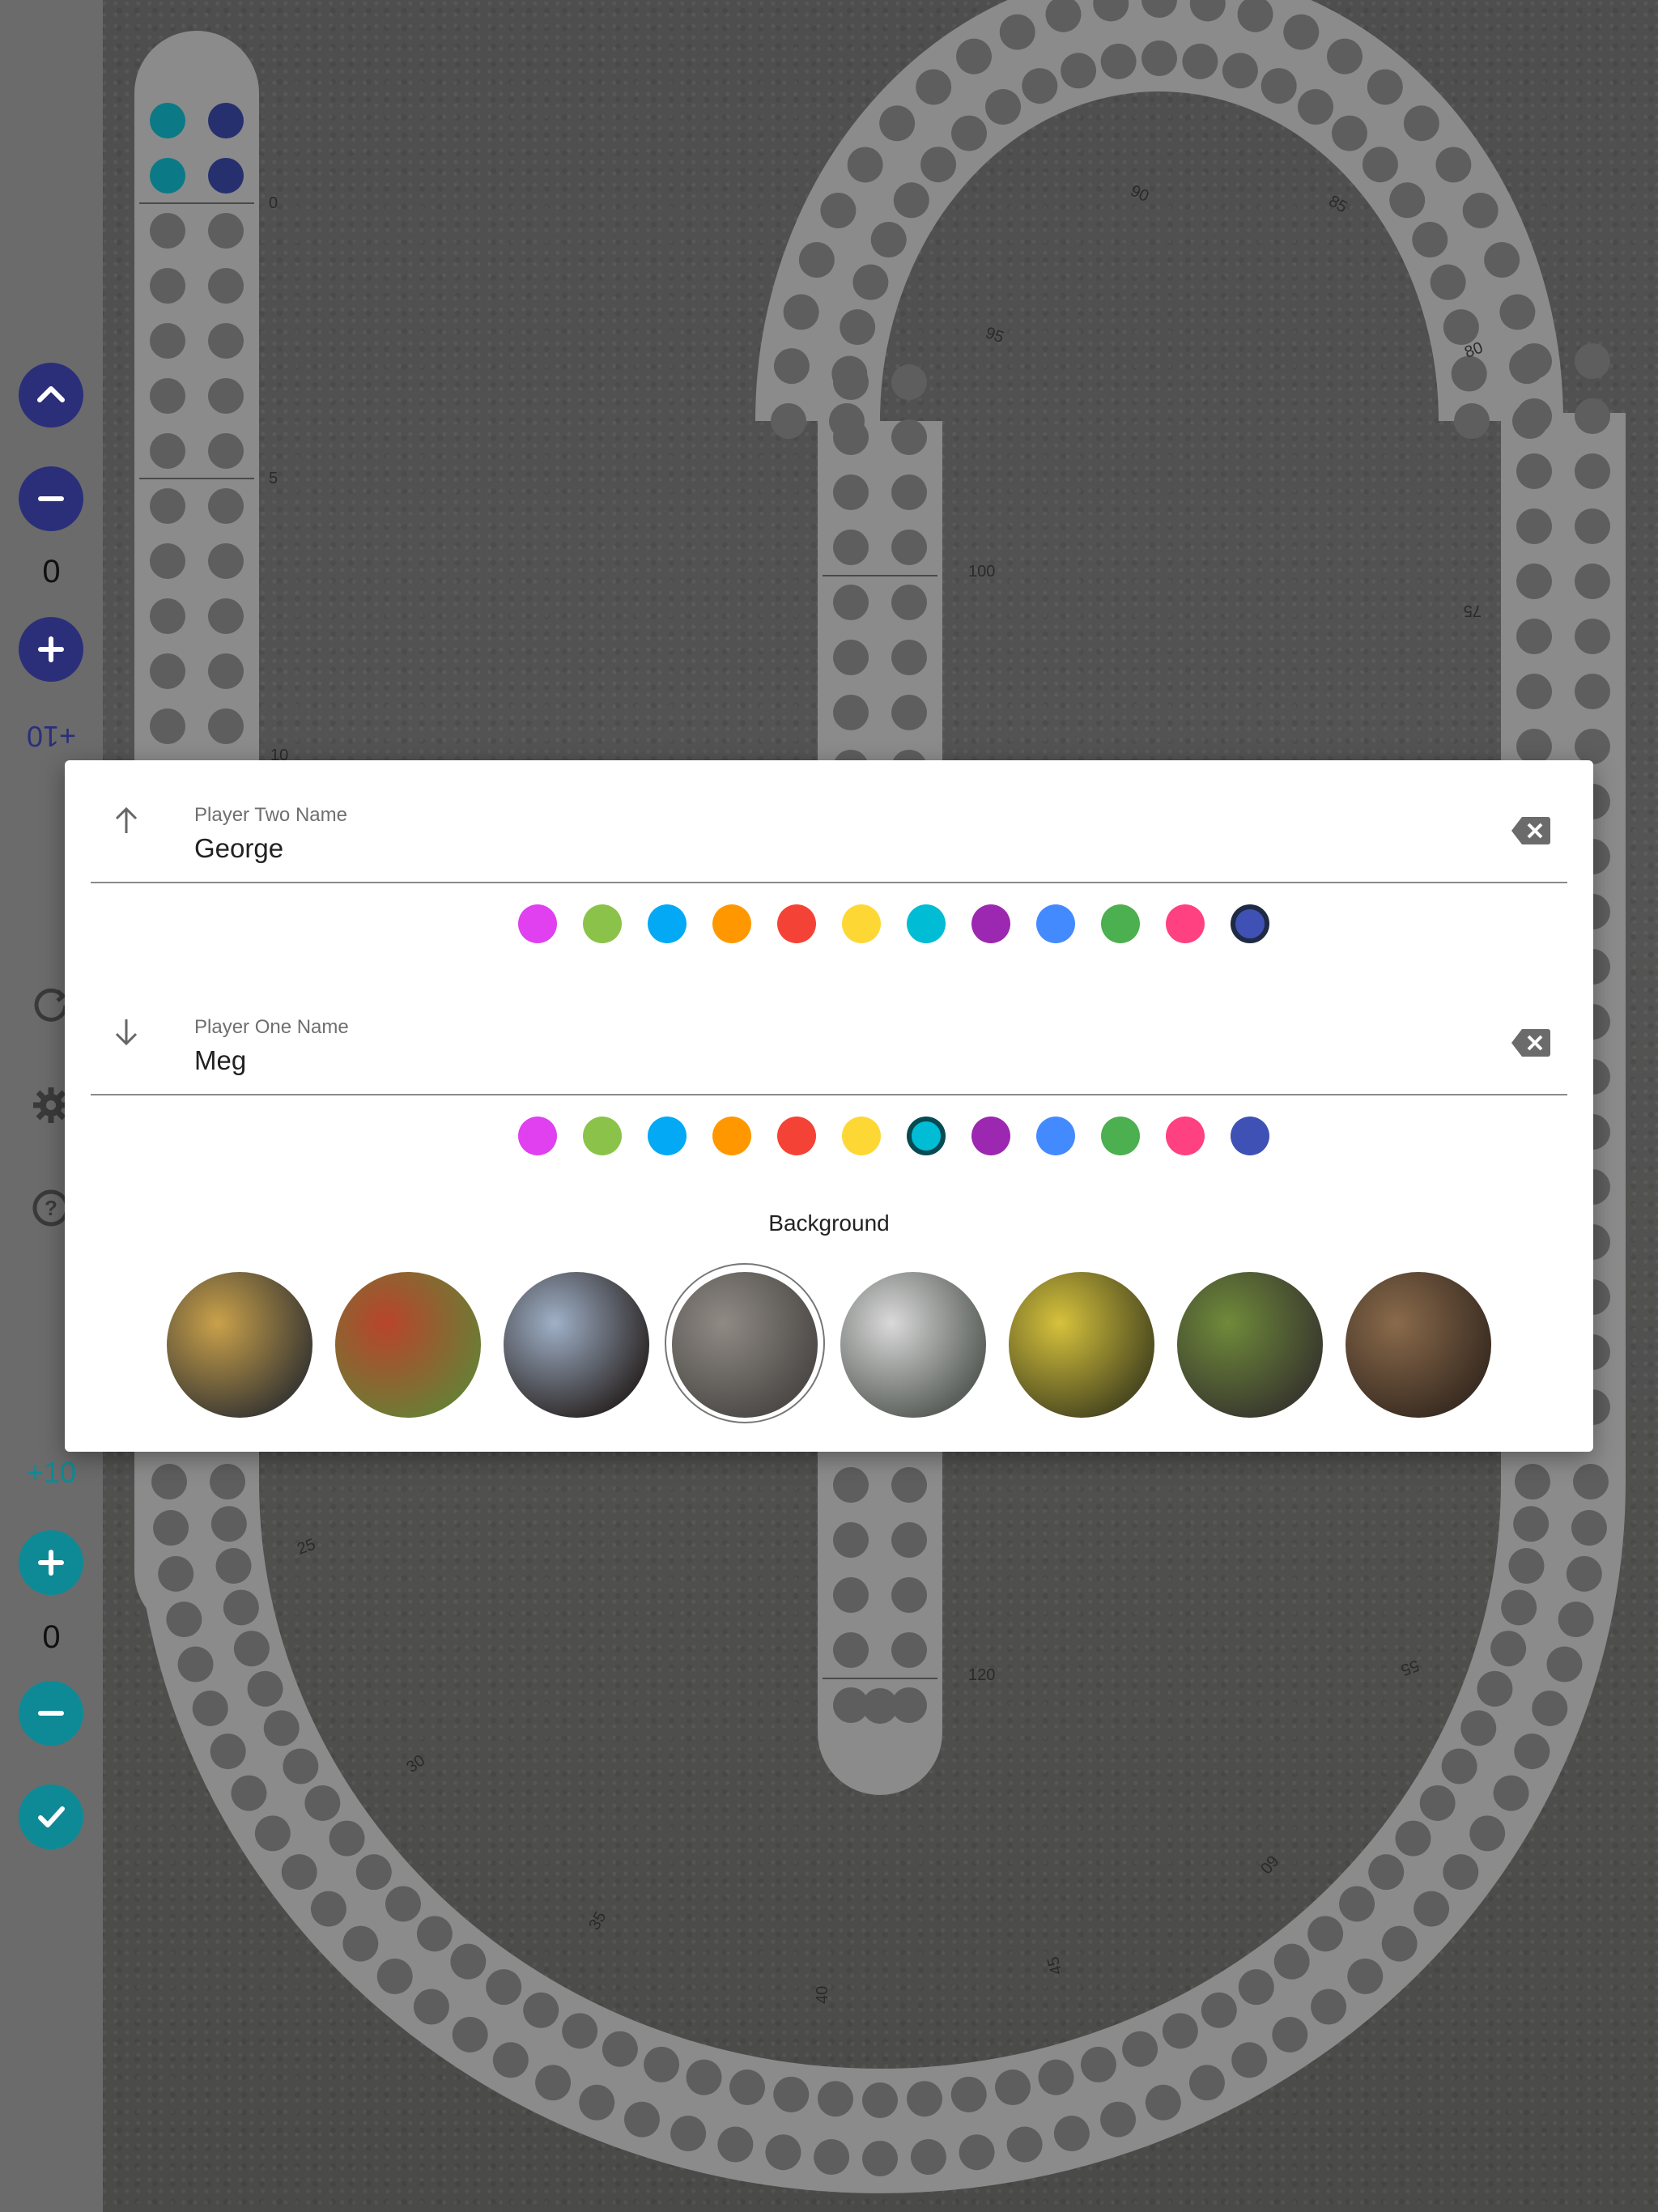  I want to click on background-thumb-ice, so click(576, 1345).